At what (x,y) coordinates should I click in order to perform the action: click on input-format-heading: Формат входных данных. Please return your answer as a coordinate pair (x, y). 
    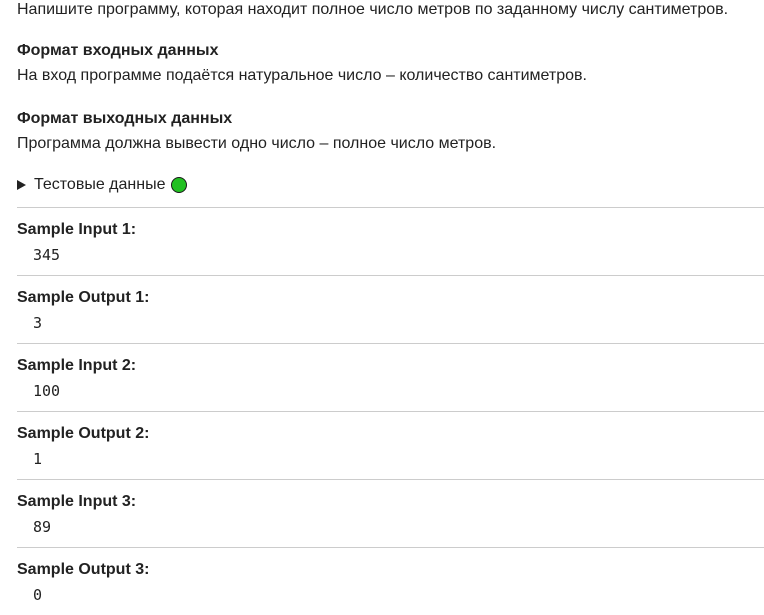
    Looking at the image, I should click on (118, 50).